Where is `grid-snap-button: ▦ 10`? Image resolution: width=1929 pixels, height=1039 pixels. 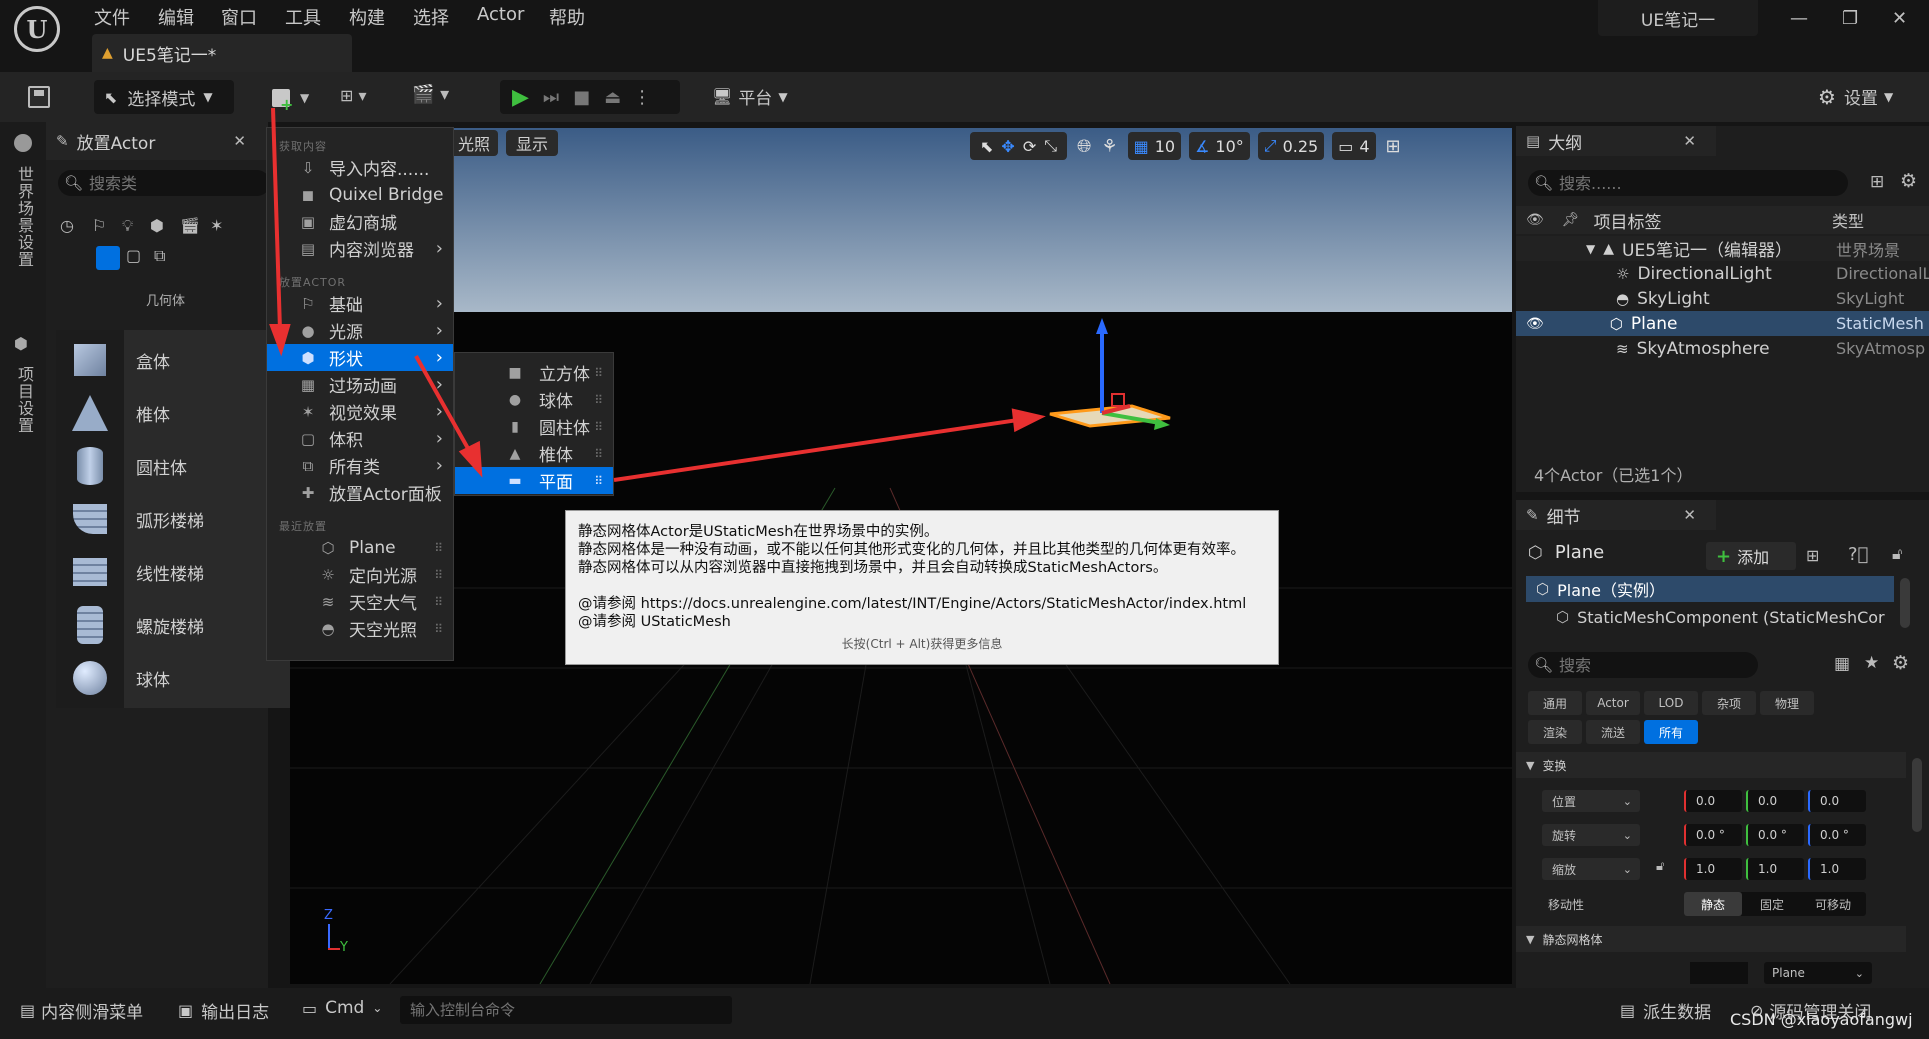
grid-snap-button: ▦ 10 is located at coordinates (1154, 146).